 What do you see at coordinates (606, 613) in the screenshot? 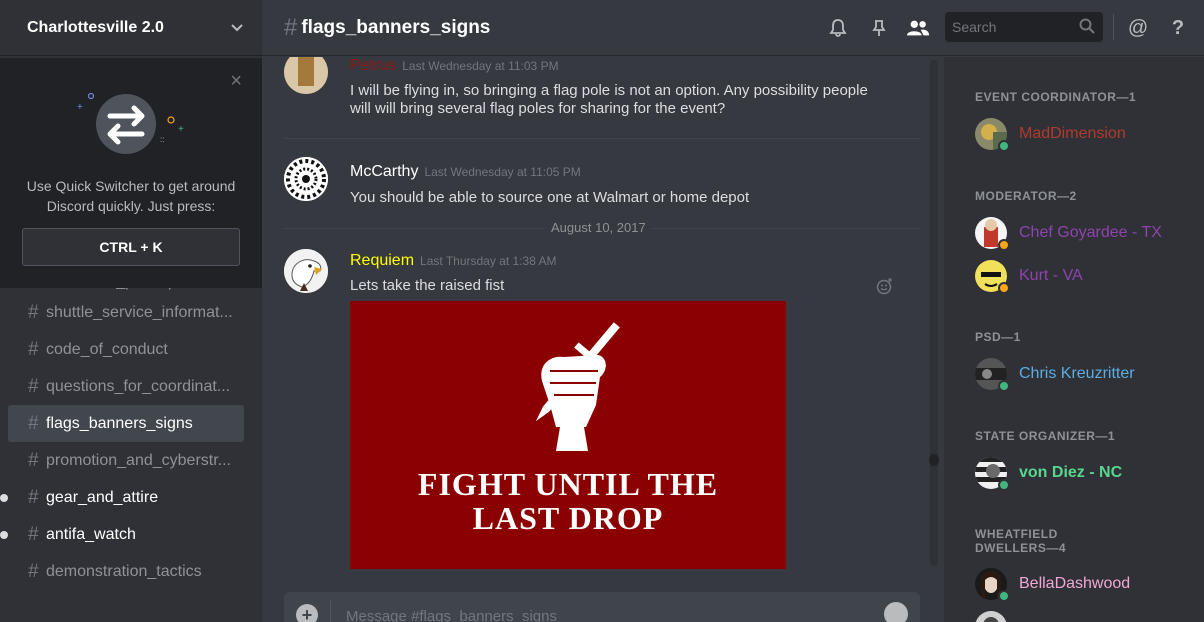
I see `message-input` at bounding box center [606, 613].